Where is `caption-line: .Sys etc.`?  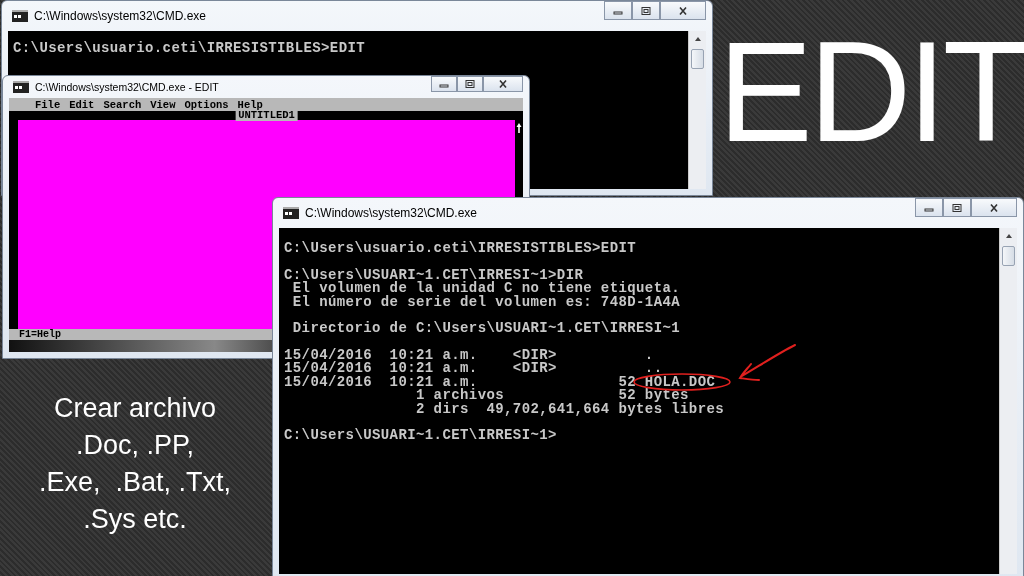
caption-line: .Sys etc. is located at coordinates (135, 519).